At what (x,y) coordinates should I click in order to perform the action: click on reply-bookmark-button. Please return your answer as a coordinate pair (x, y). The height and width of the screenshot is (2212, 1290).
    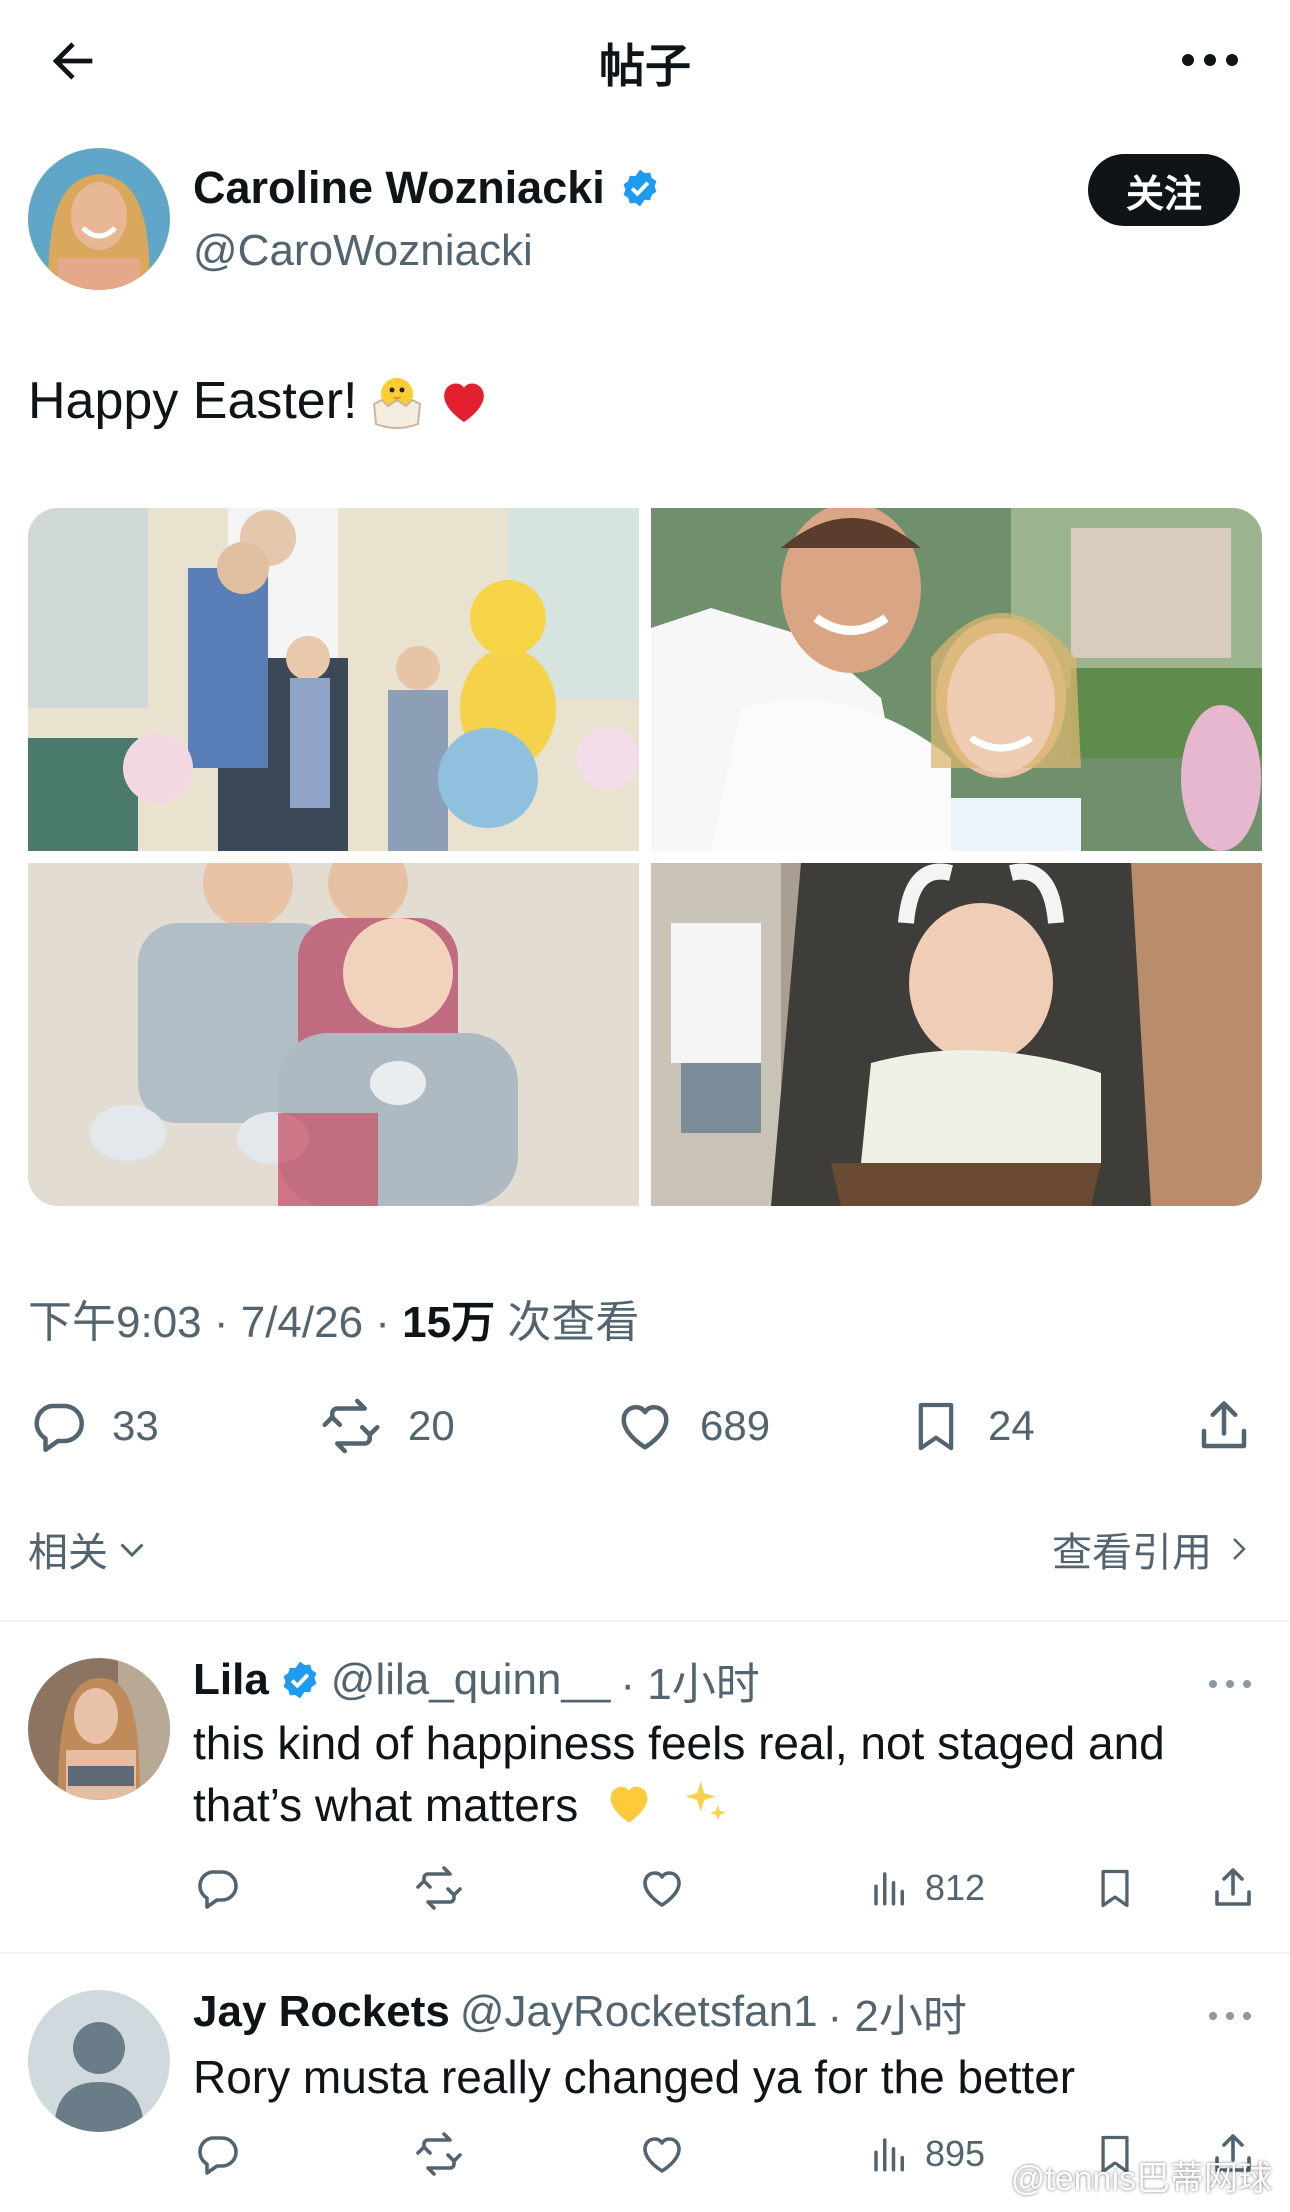
    Looking at the image, I should click on (1115, 1888).